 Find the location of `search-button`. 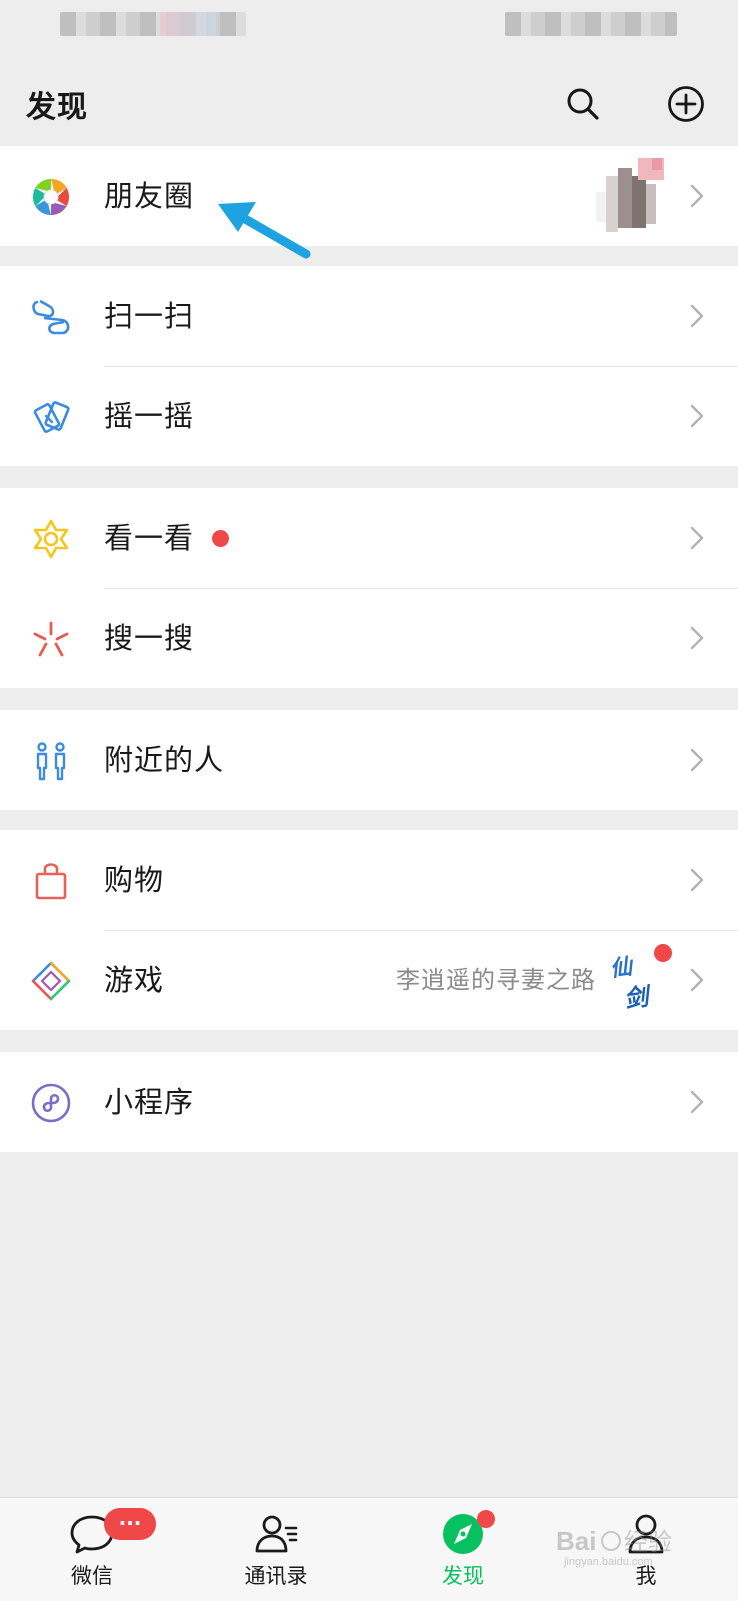

search-button is located at coordinates (583, 104).